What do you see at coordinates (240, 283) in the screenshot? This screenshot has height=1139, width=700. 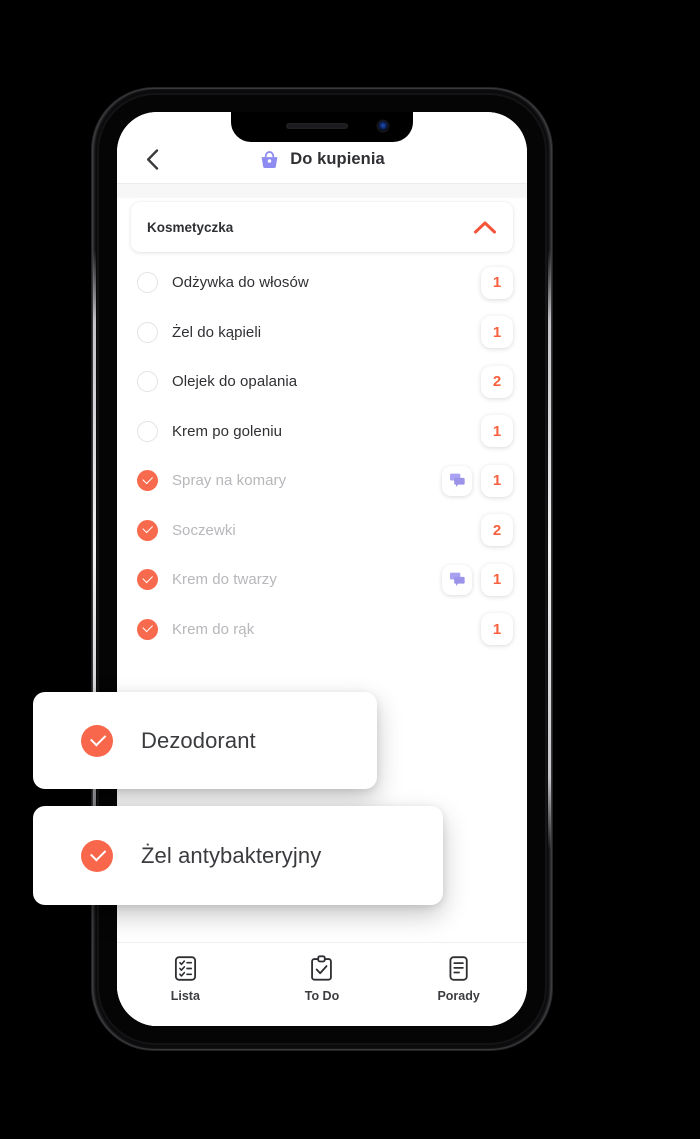 I see `list-item-label: Odżywka do włosów` at bounding box center [240, 283].